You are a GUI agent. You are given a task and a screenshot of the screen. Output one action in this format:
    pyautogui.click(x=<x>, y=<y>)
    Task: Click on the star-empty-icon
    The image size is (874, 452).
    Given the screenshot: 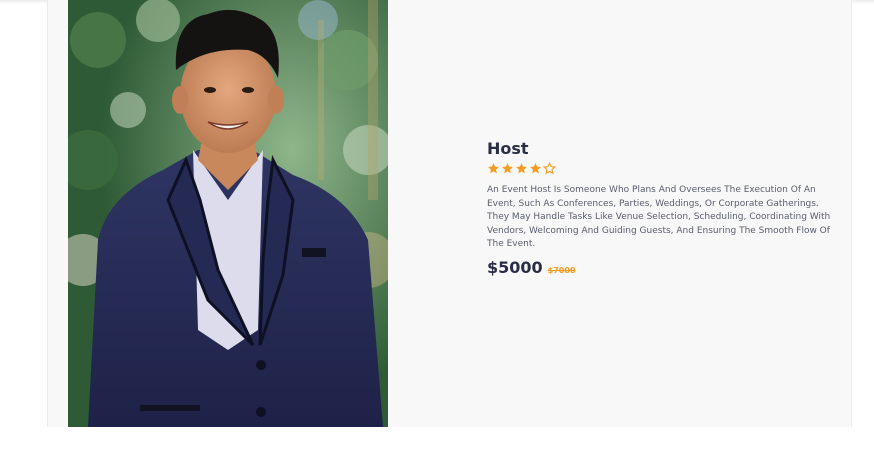 What is the action you would take?
    pyautogui.click(x=549, y=168)
    